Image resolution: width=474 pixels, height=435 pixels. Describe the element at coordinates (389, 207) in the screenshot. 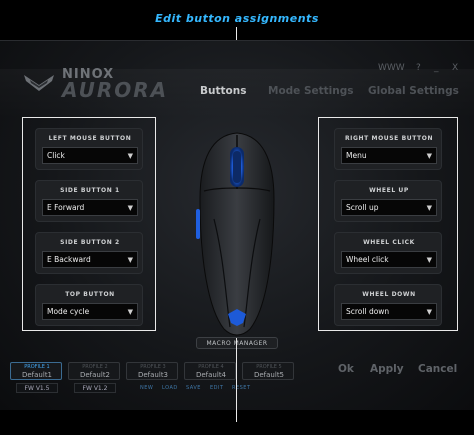

I see `wheel-up-select: Scroll up ▼` at that location.